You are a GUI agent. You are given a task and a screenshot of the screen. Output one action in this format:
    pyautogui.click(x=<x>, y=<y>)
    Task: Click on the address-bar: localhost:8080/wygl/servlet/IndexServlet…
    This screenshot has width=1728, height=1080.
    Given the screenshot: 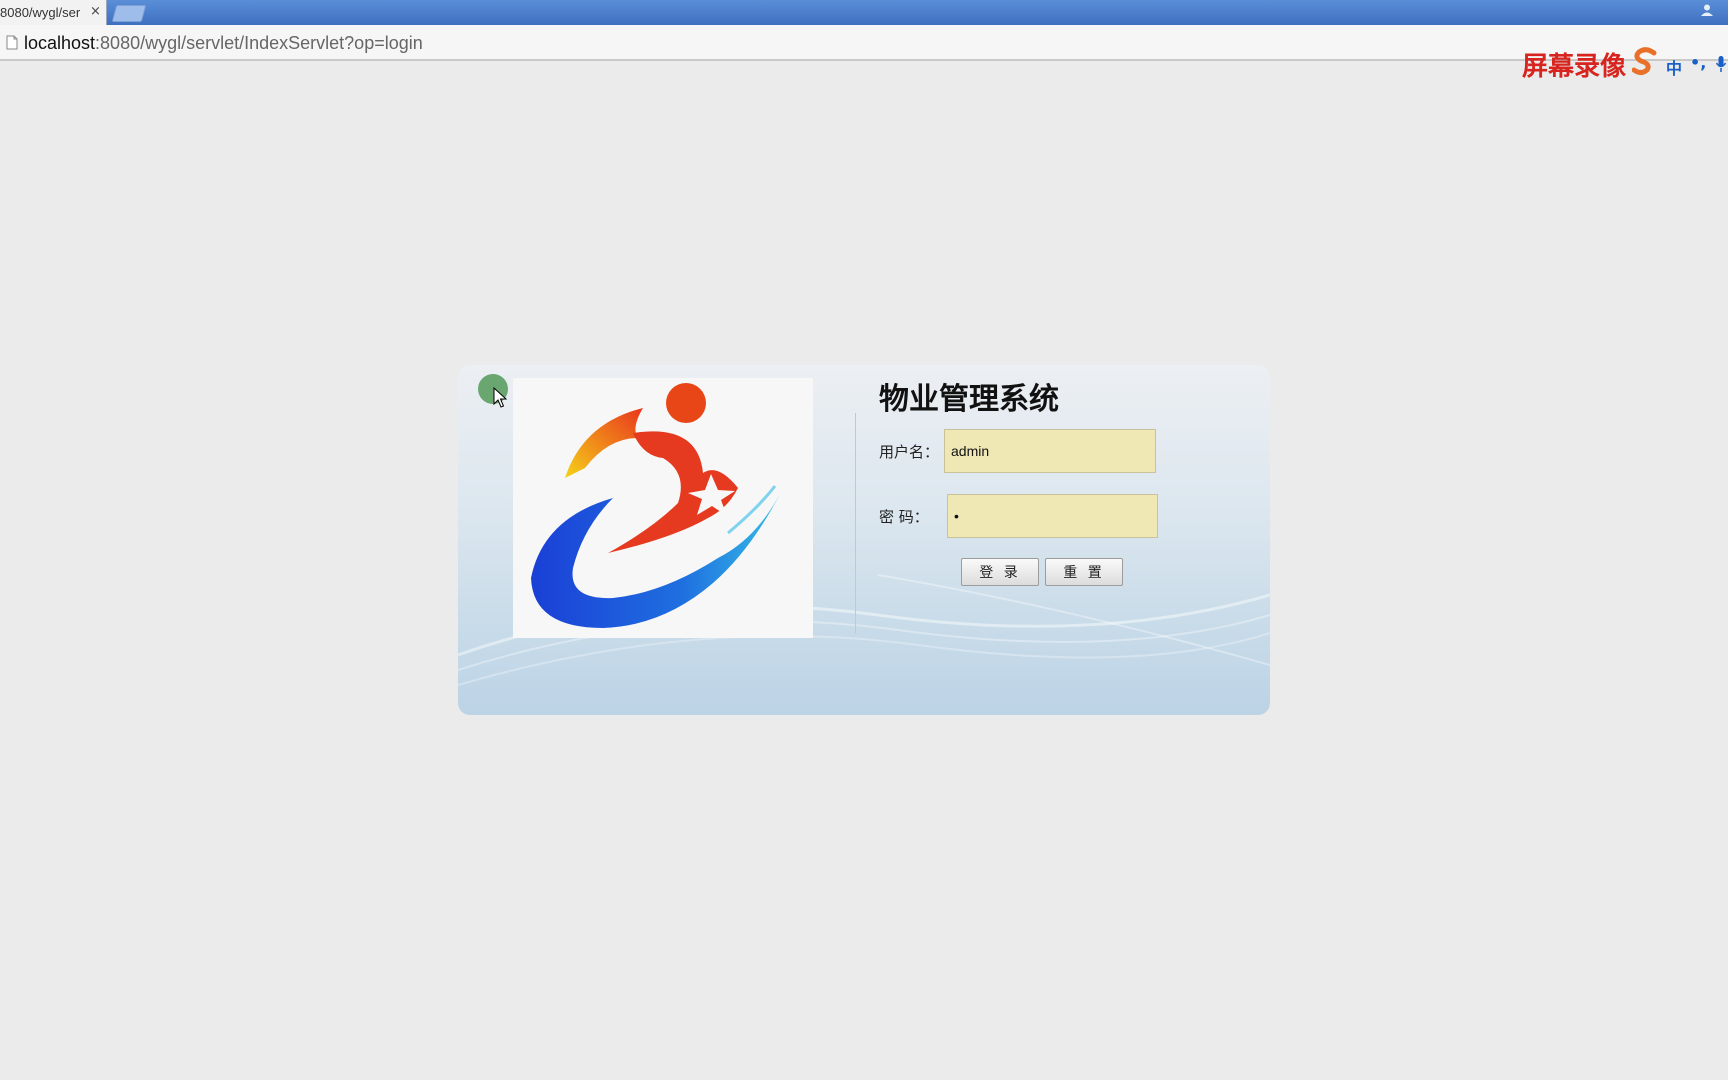 What is the action you would take?
    pyautogui.click(x=864, y=43)
    